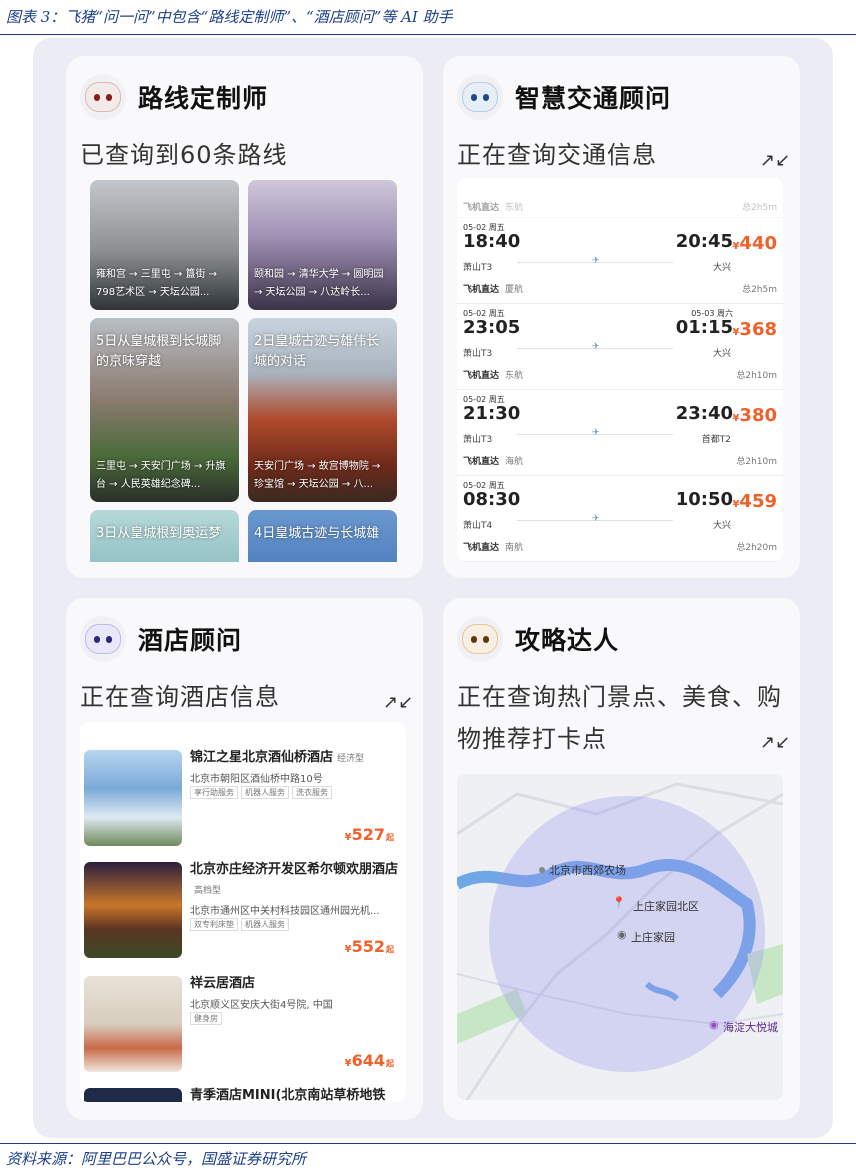  Describe the element at coordinates (493, 290) in the screenshot. I see `flight-airline: 飞机直达 厦航` at that location.